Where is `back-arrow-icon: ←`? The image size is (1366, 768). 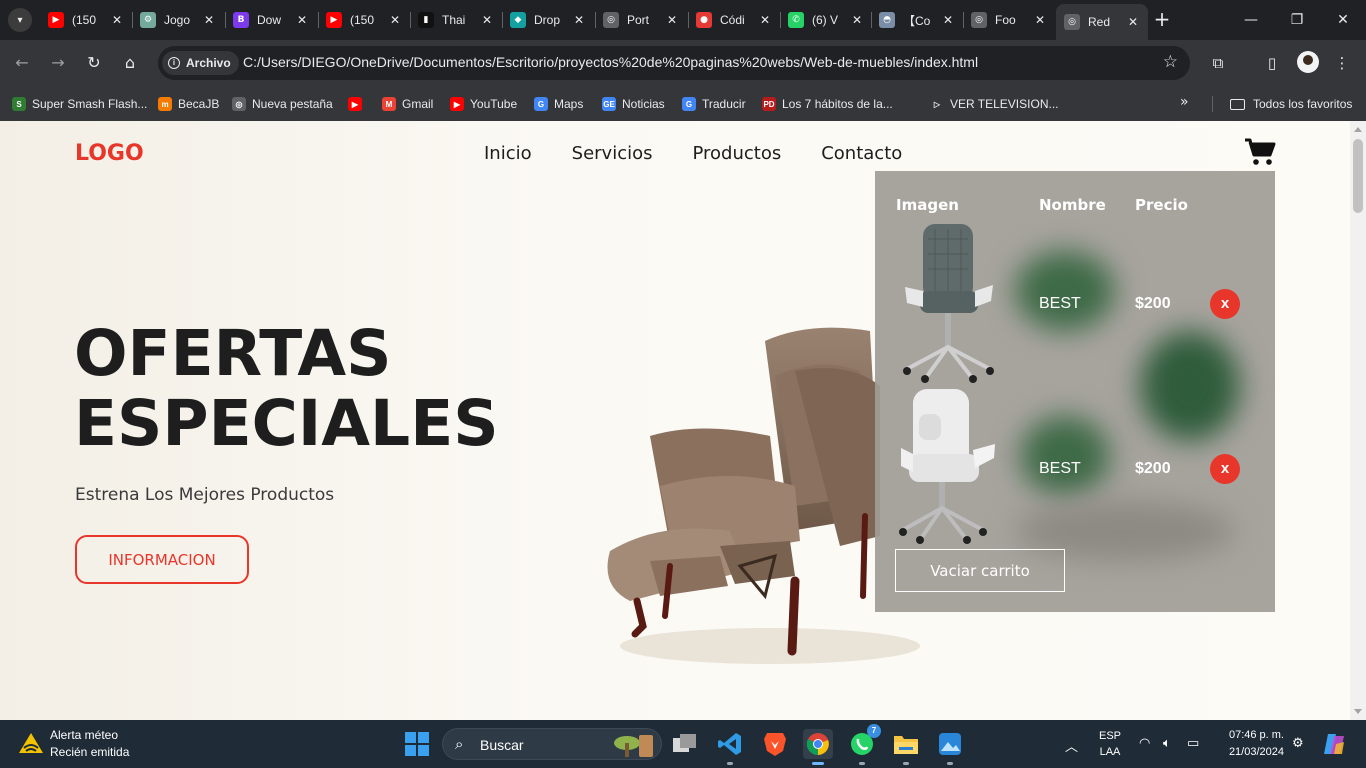
back-arrow-icon: ← is located at coordinates (22, 63).